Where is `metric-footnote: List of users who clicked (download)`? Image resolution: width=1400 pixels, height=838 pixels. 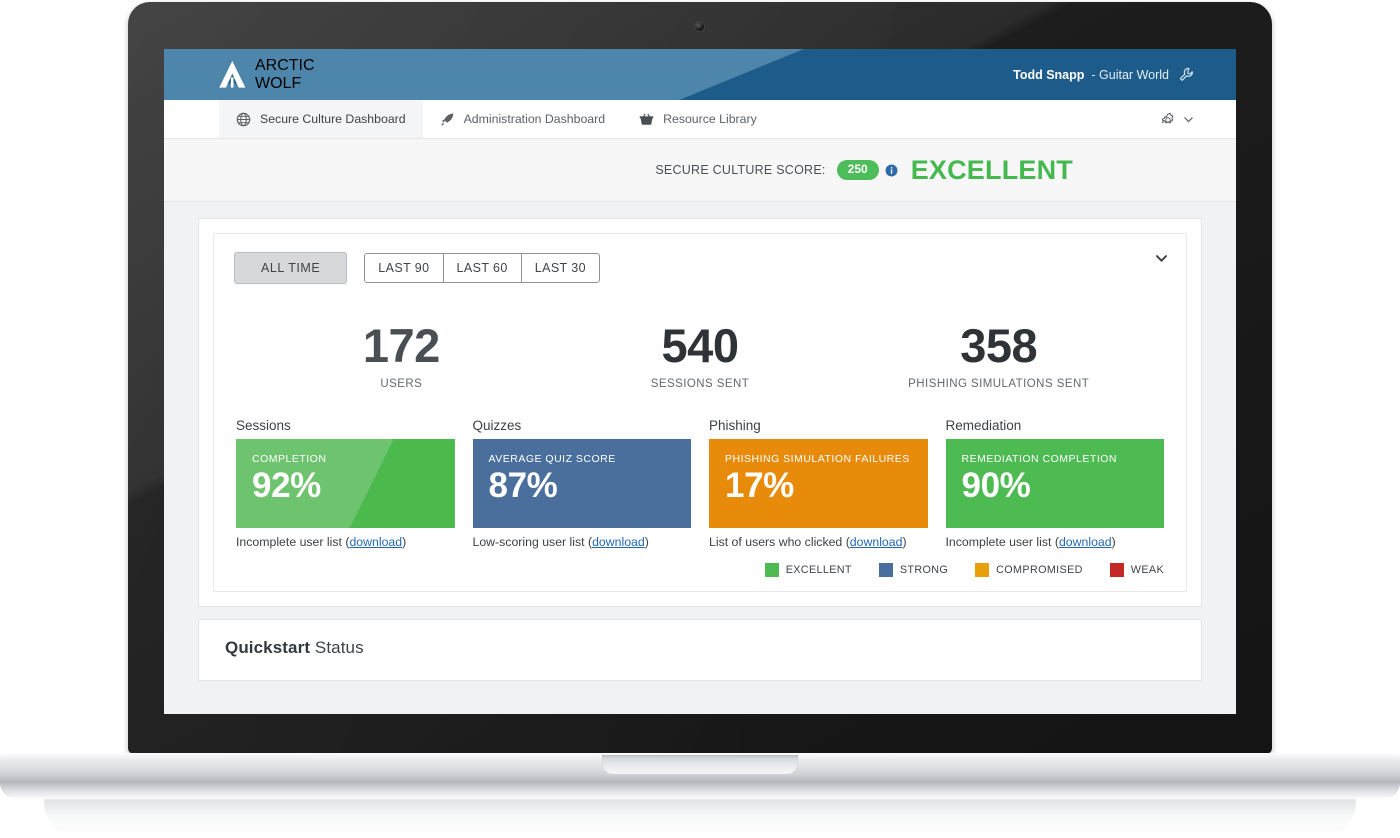 metric-footnote: List of users who clicked (download) is located at coordinates (818, 542).